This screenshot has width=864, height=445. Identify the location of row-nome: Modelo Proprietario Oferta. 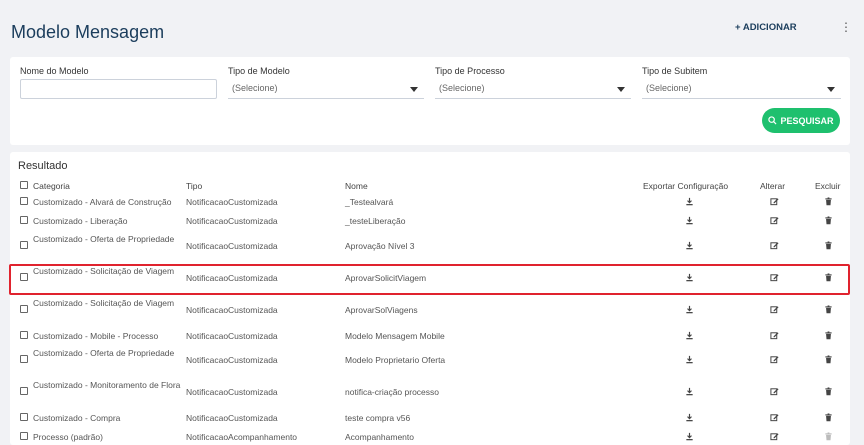
(395, 360).